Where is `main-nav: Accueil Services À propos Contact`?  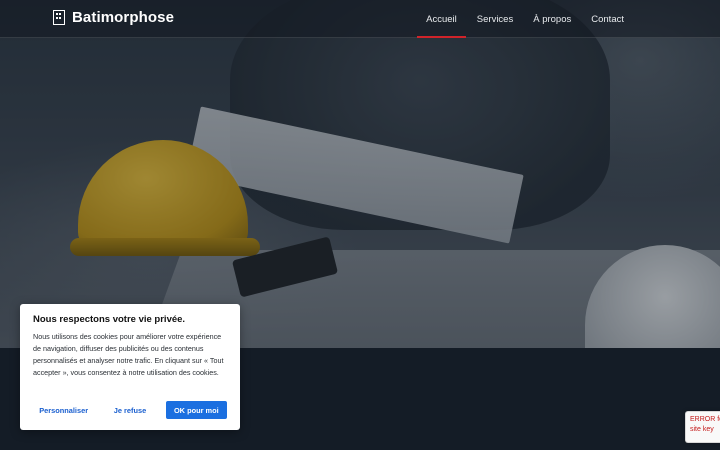
main-nav: Accueil Services À propos Contact is located at coordinates (525, 19).